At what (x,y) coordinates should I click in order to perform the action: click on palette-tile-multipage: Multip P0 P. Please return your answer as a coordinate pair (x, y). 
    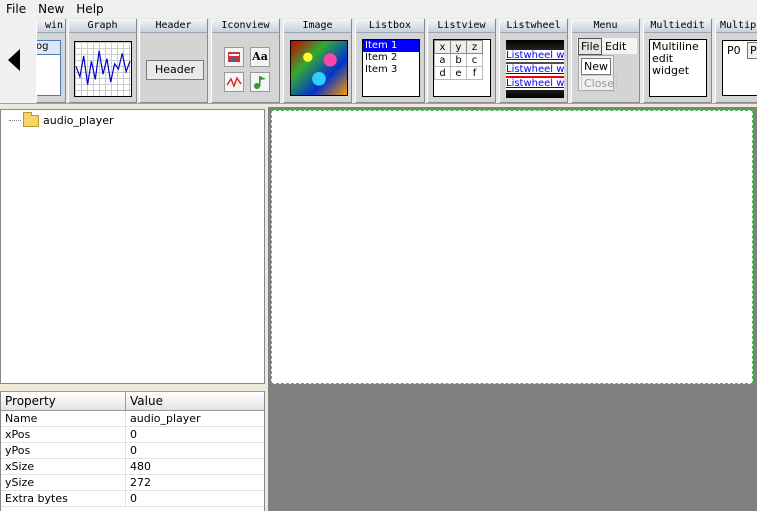
    Looking at the image, I should click on (736, 61).